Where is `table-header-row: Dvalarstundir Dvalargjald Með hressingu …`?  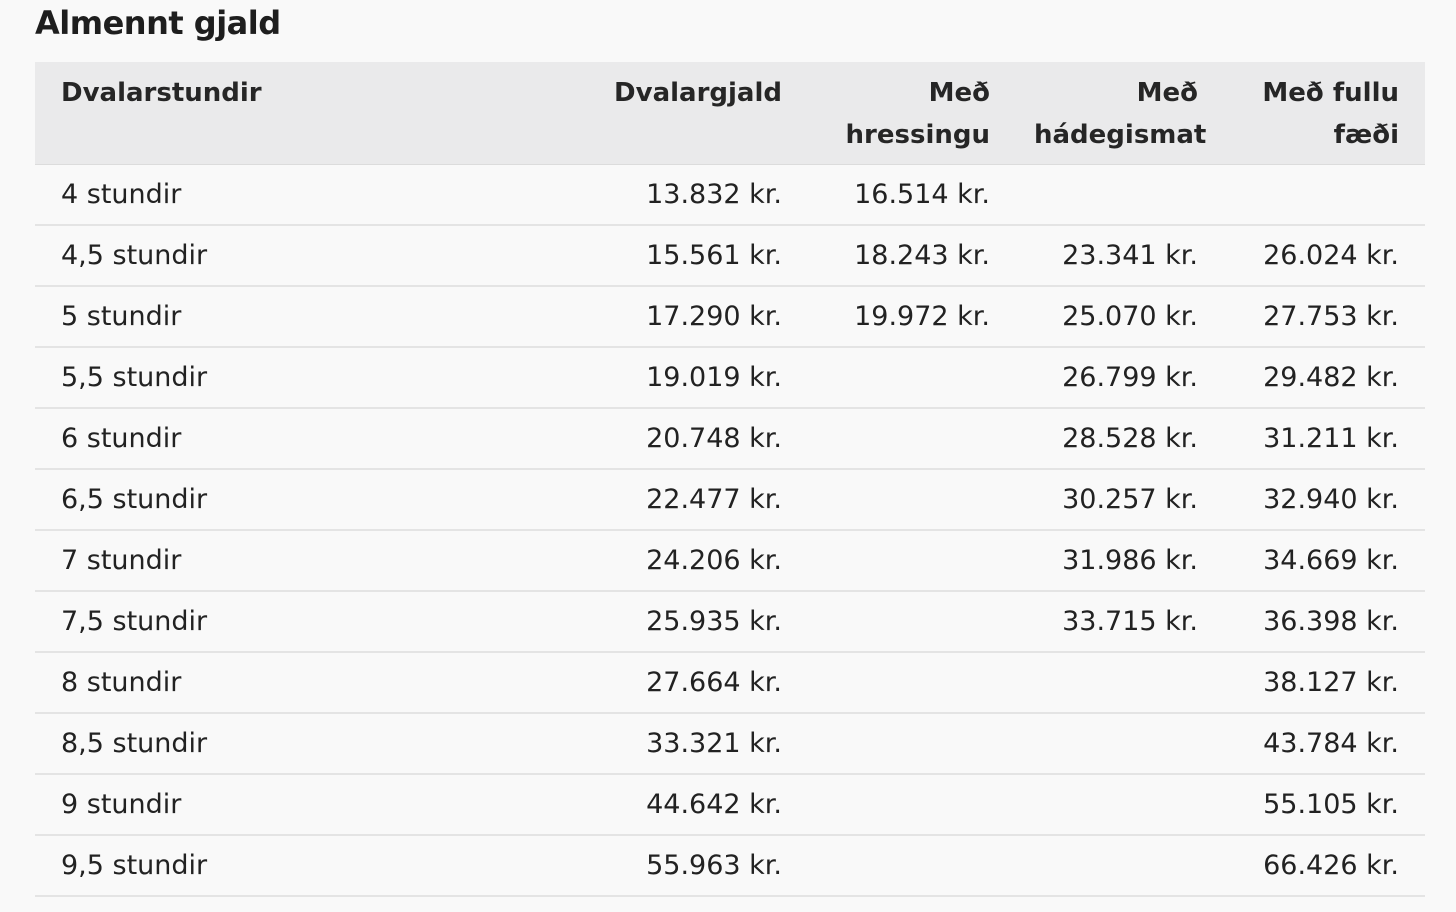
table-header-row: Dvalarstundir Dvalargjald Með hressingu … is located at coordinates (730, 113).